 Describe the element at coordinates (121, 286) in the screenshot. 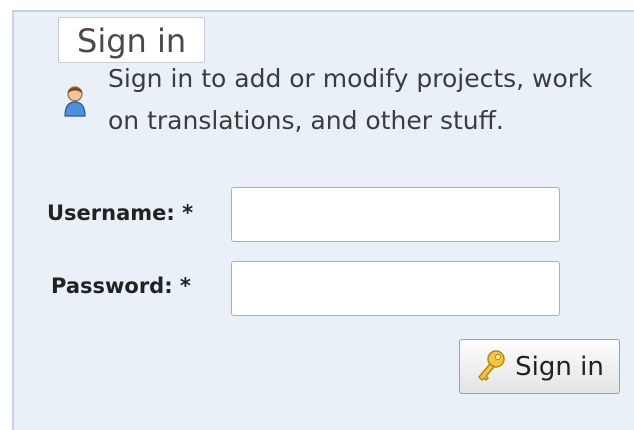

I see `password-label: Password: *` at that location.